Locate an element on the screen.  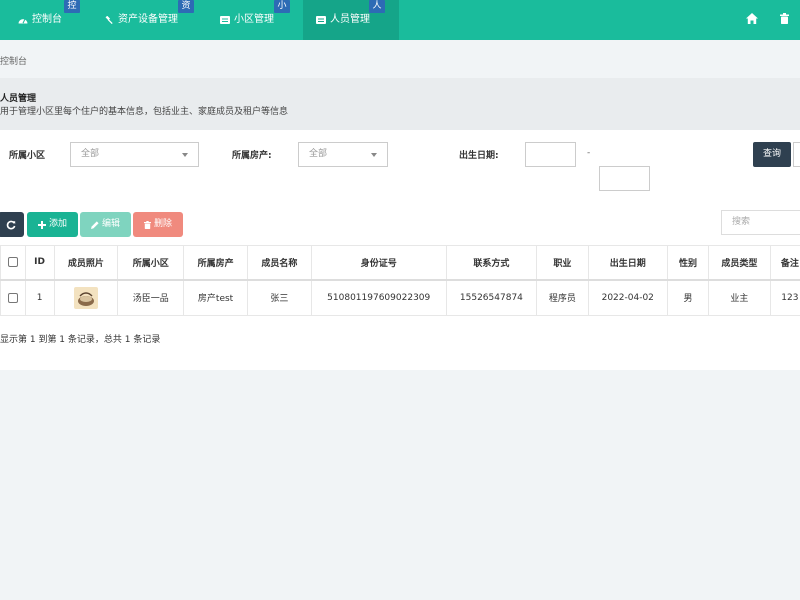
select-all-cell is located at coordinates (13, 262).